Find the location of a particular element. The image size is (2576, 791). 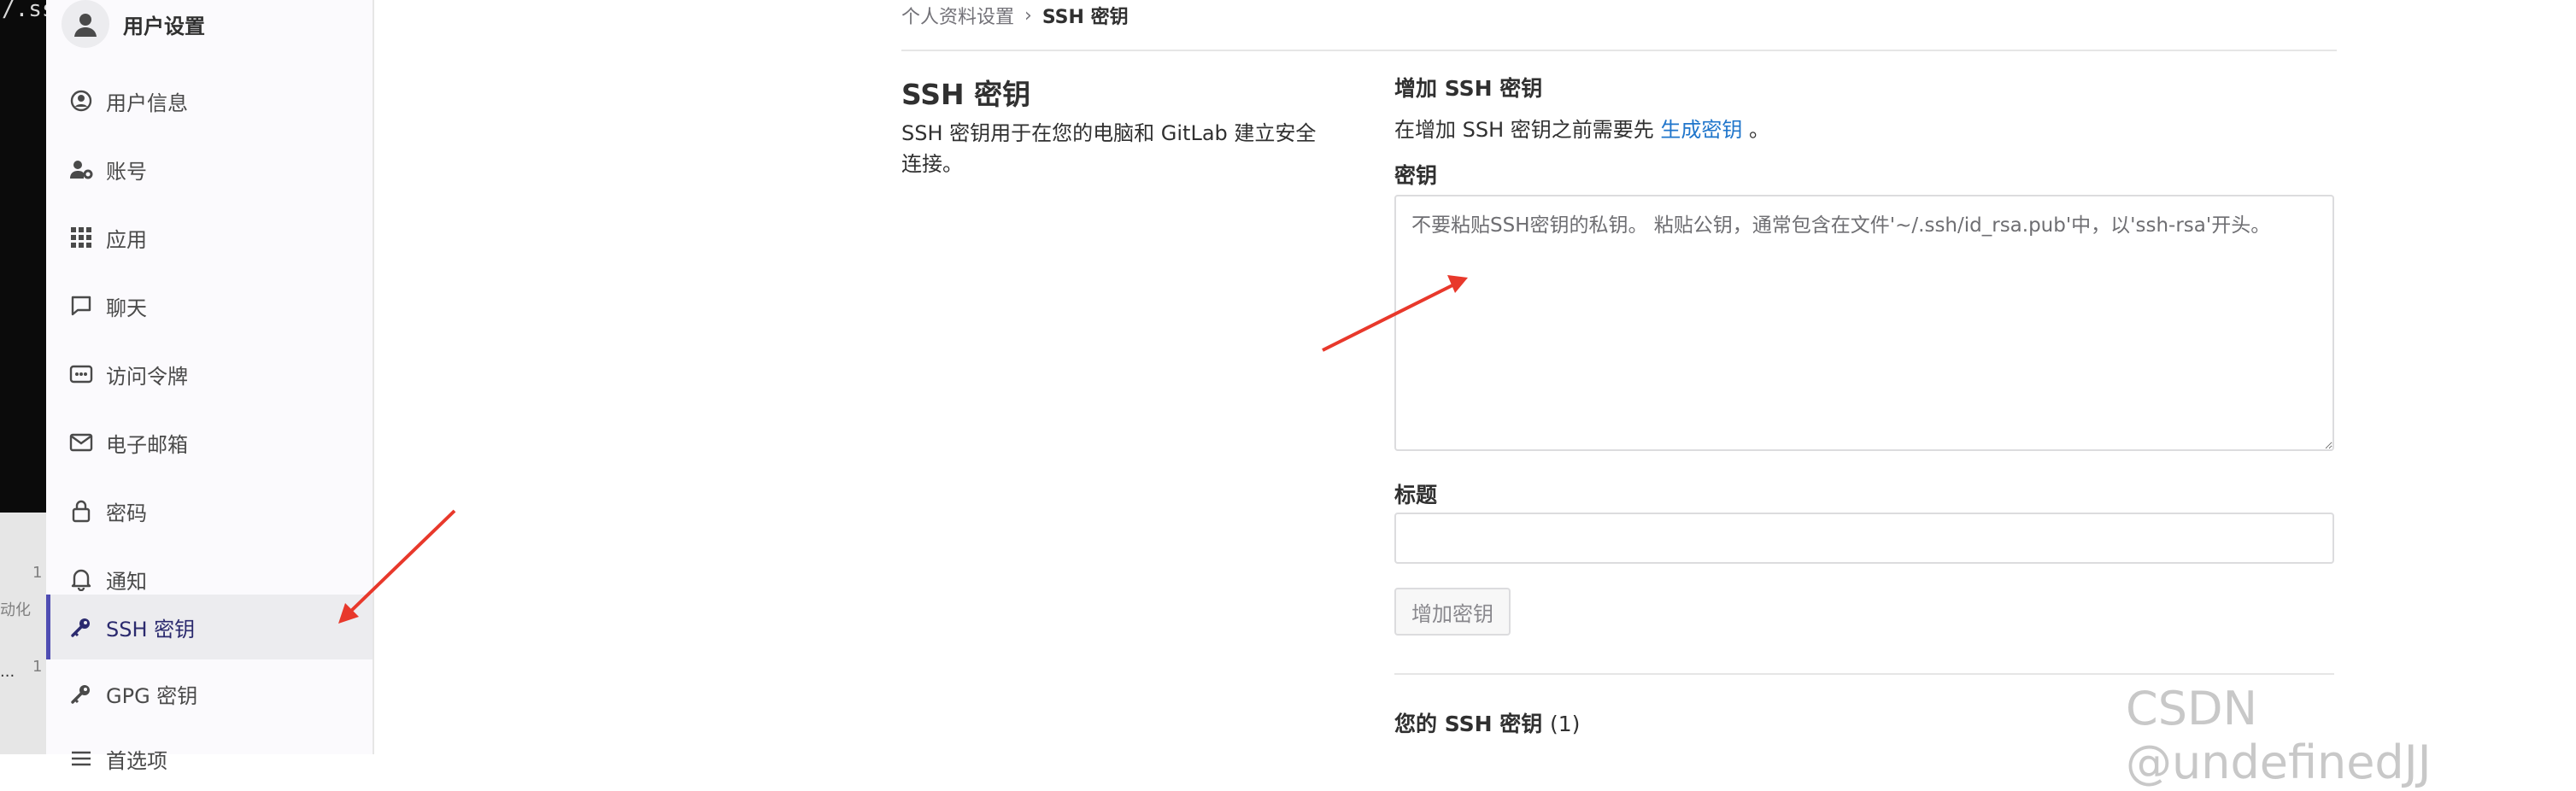

sidebar-item-label: 账号 is located at coordinates (126, 171).